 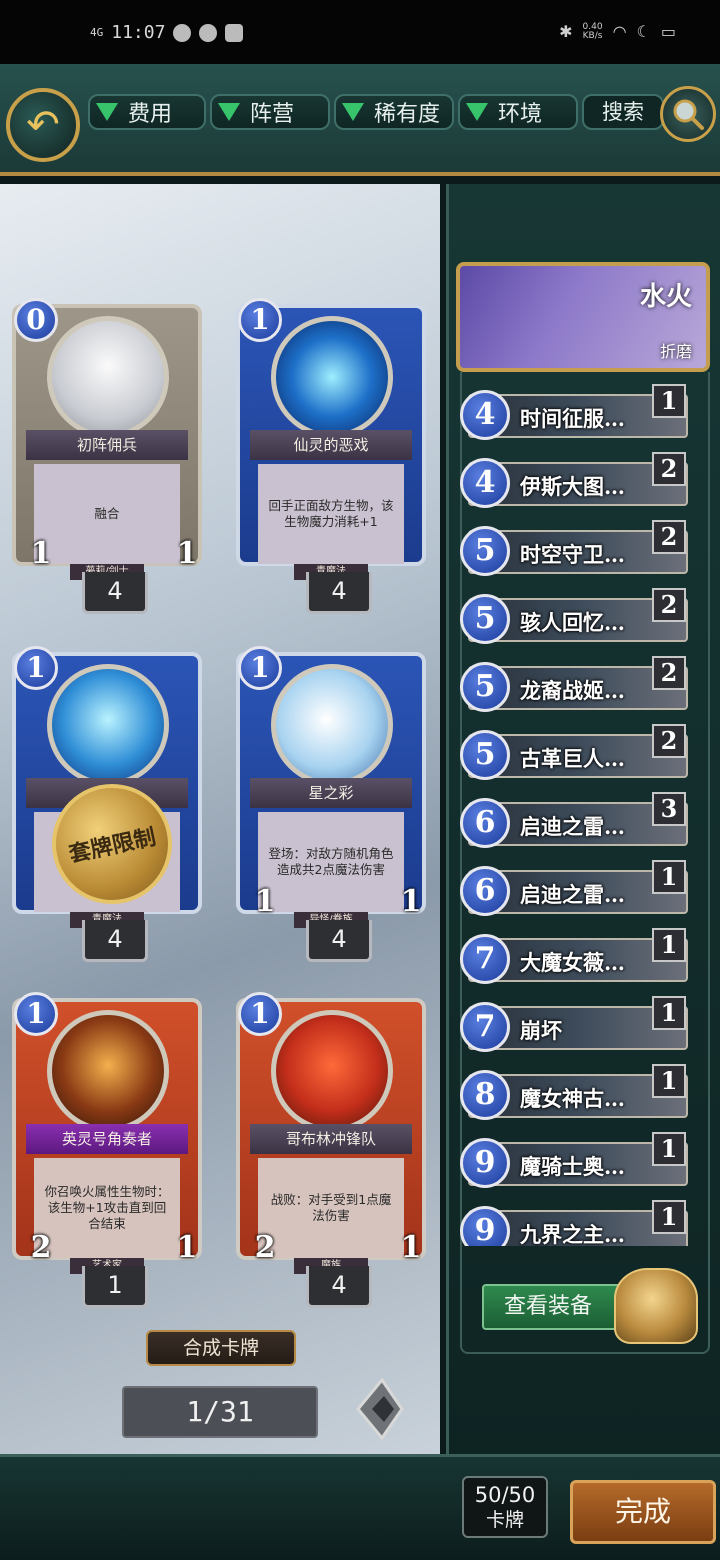 I want to click on deck-row: 大魔女薇… 7 1, so click(x=574, y=958).